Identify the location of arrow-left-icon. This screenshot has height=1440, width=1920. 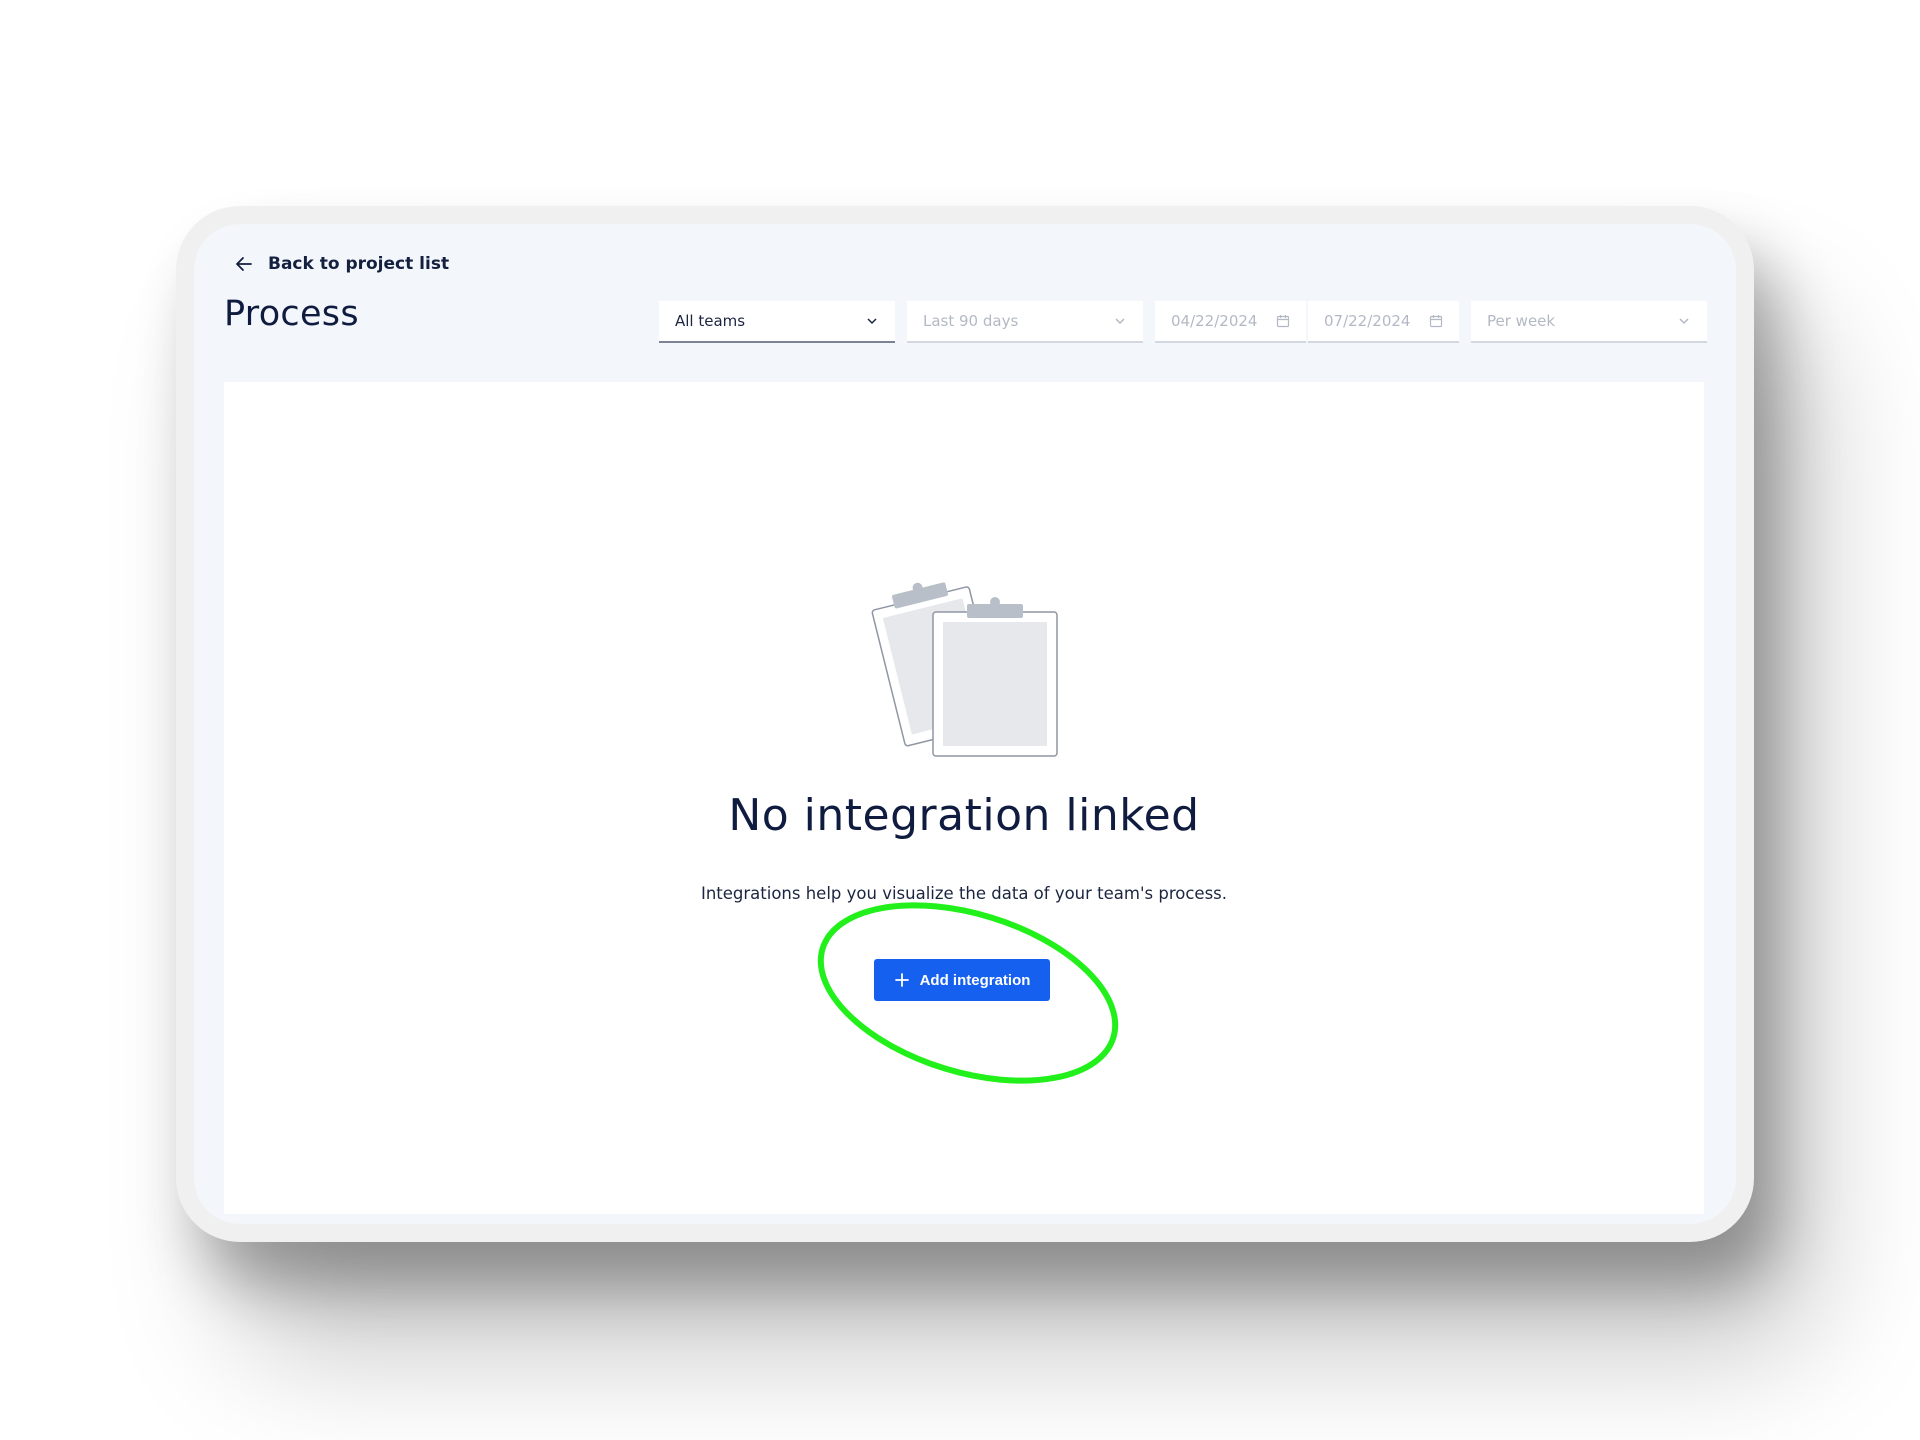
(244, 264).